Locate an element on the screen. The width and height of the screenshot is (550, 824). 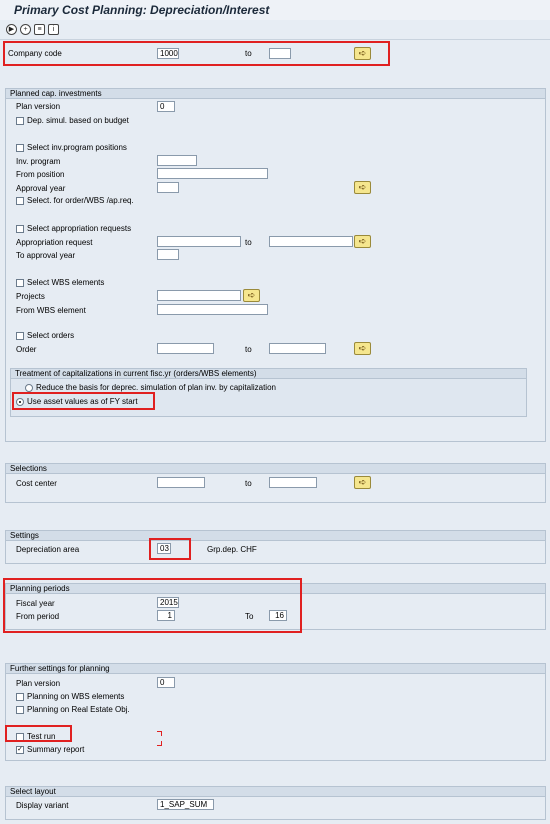
further-plan-version-label: Plan version is located at coordinates (38, 683).